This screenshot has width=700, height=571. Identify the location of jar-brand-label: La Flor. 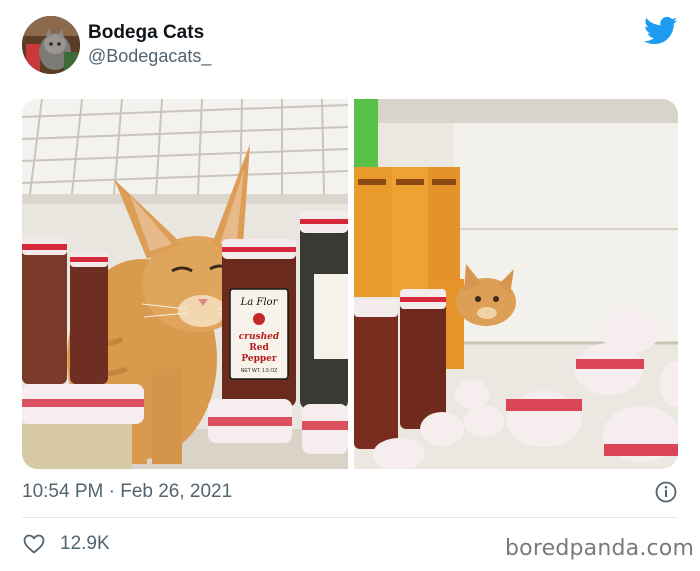
(259, 302).